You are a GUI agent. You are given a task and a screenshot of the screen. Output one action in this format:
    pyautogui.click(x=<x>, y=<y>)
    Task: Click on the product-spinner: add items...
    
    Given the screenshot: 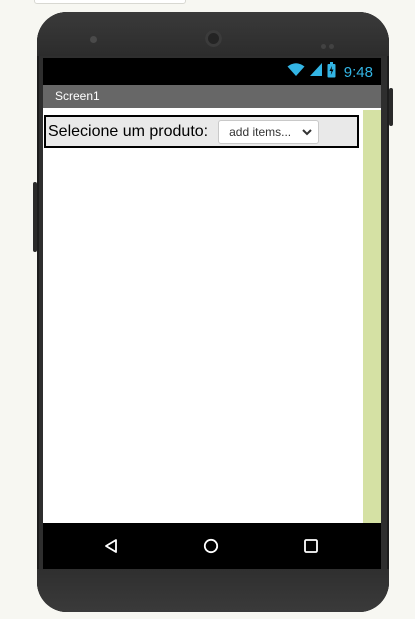 What is the action you would take?
    pyautogui.click(x=269, y=131)
    